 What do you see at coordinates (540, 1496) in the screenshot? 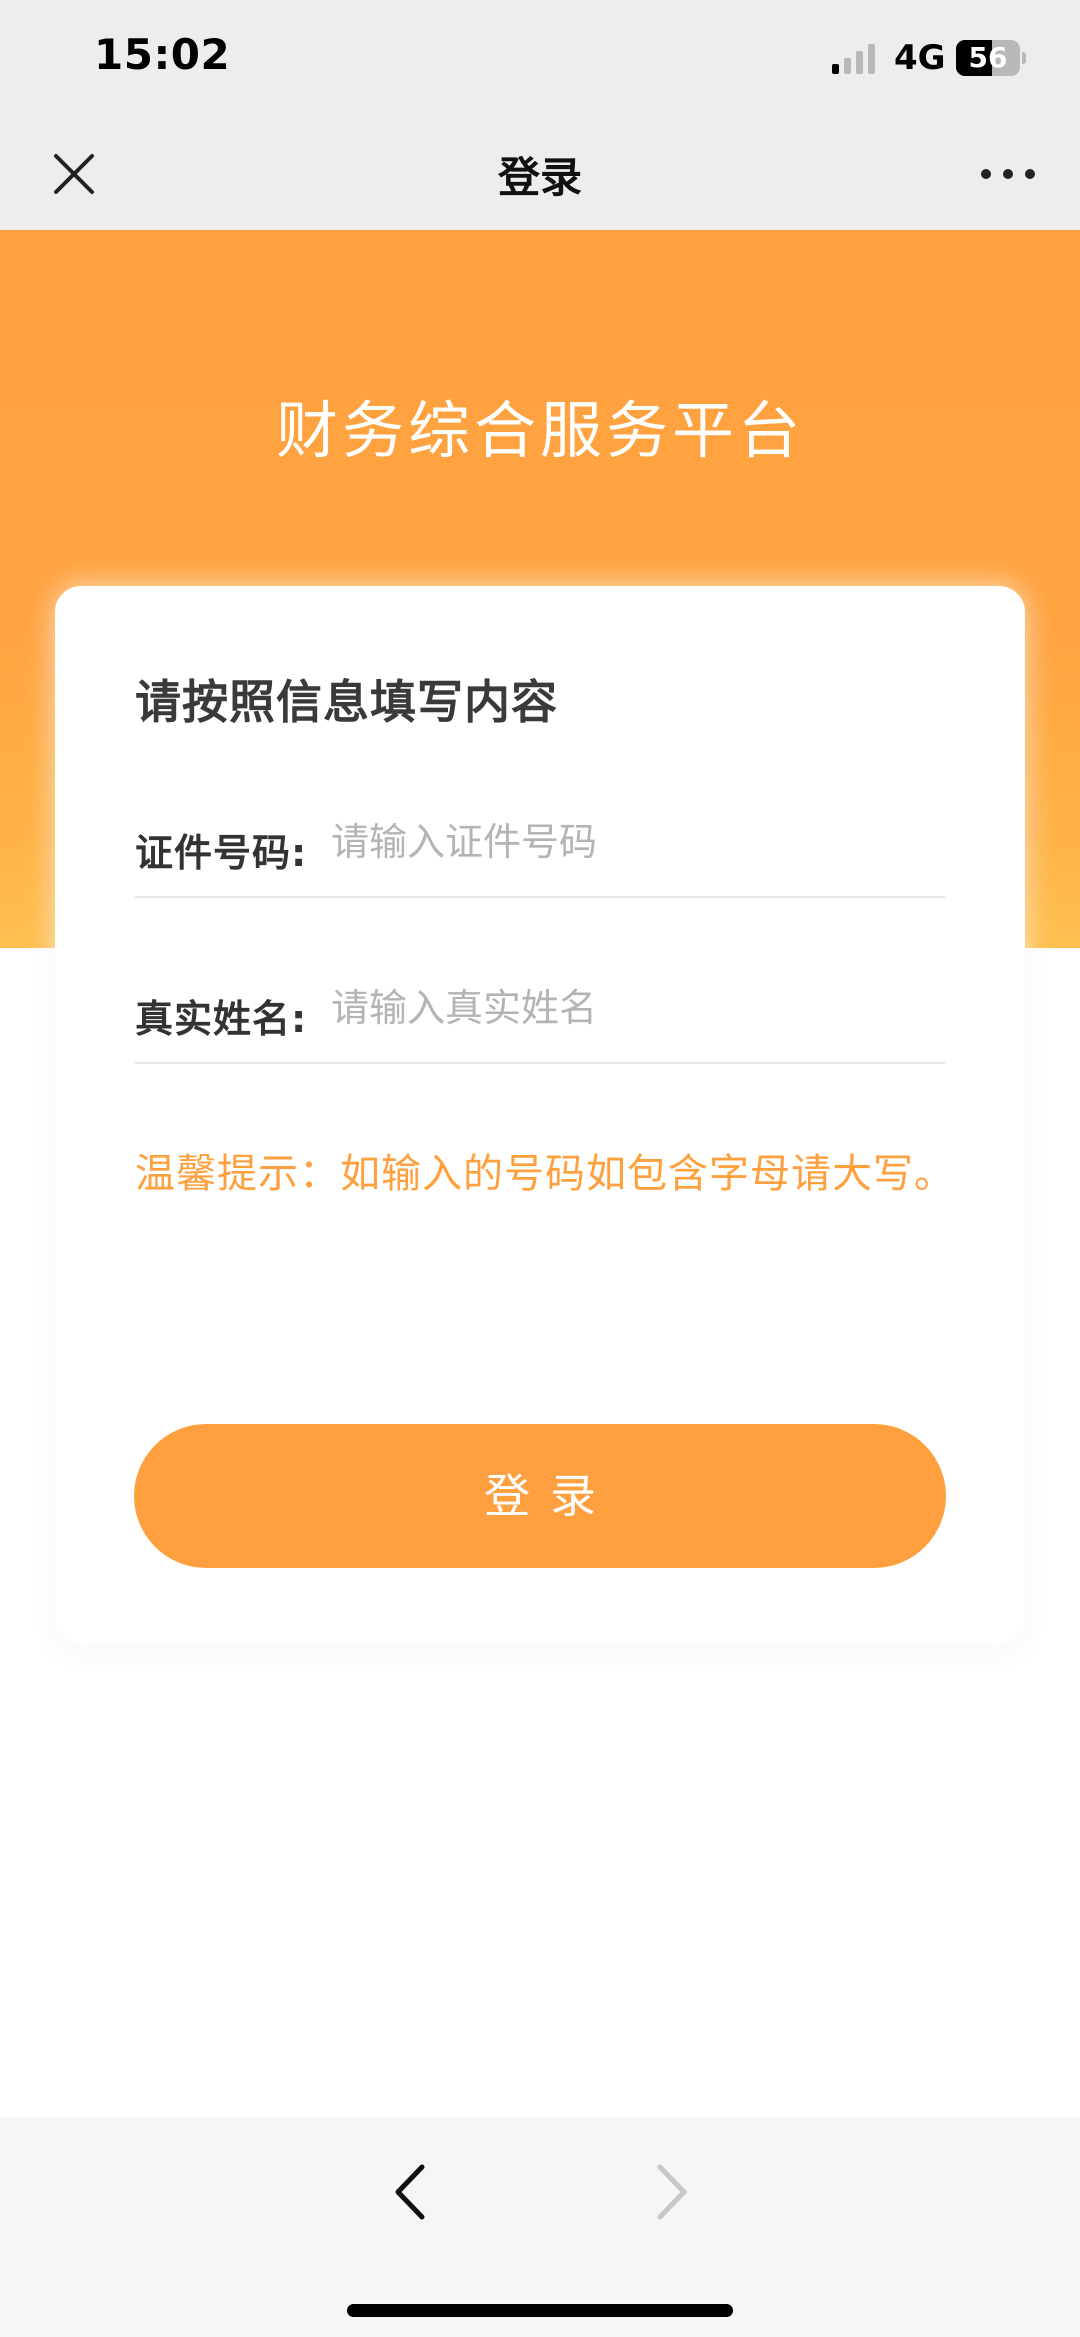
I see `login-button: 登录` at bounding box center [540, 1496].